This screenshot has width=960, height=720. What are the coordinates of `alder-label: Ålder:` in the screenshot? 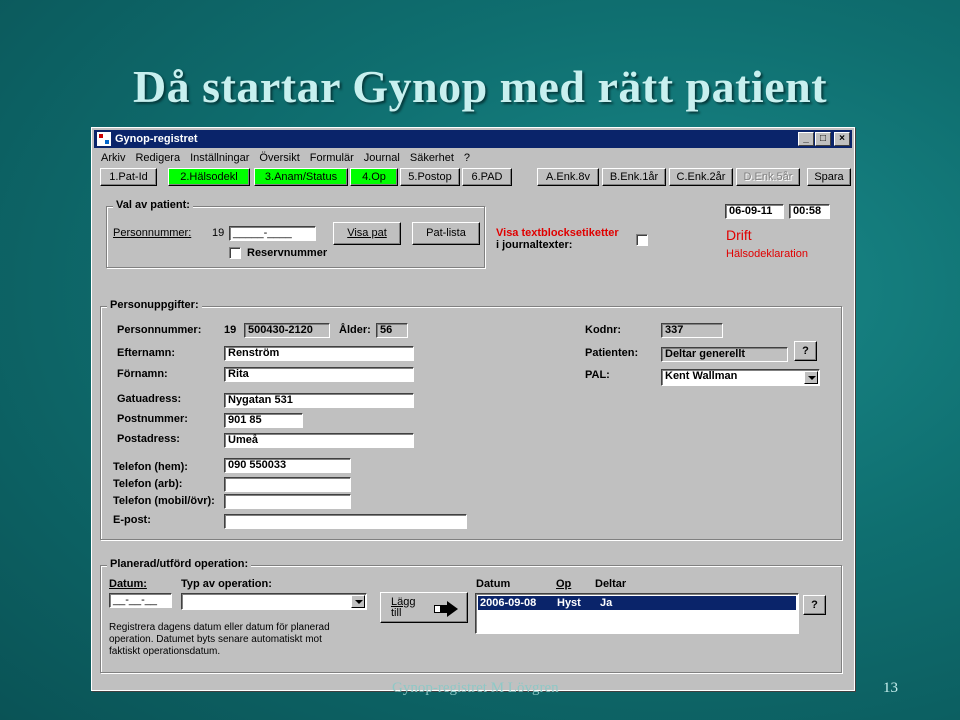 It's located at (355, 330).